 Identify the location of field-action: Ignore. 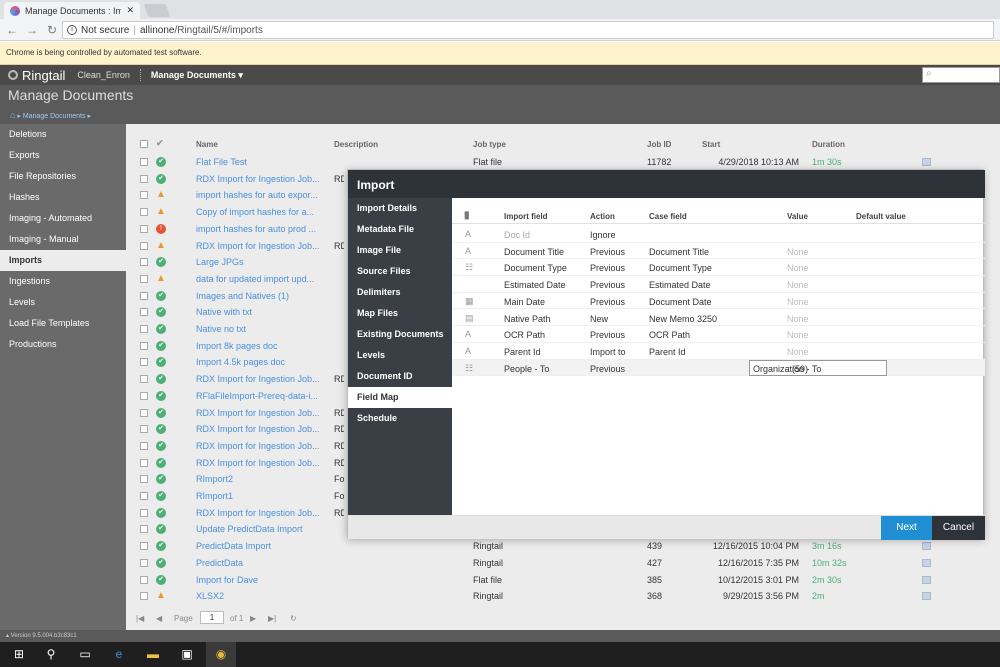
(603, 235).